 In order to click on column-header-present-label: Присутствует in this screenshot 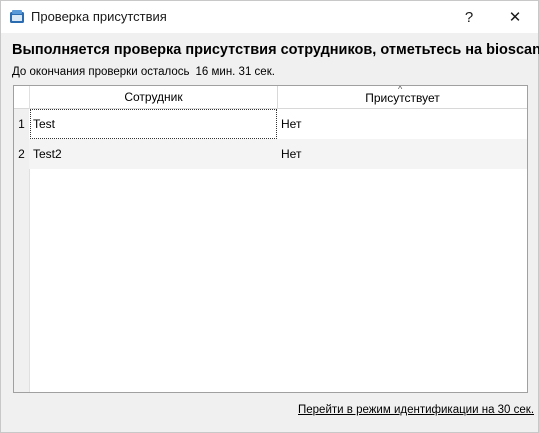, I will do `click(402, 98)`.